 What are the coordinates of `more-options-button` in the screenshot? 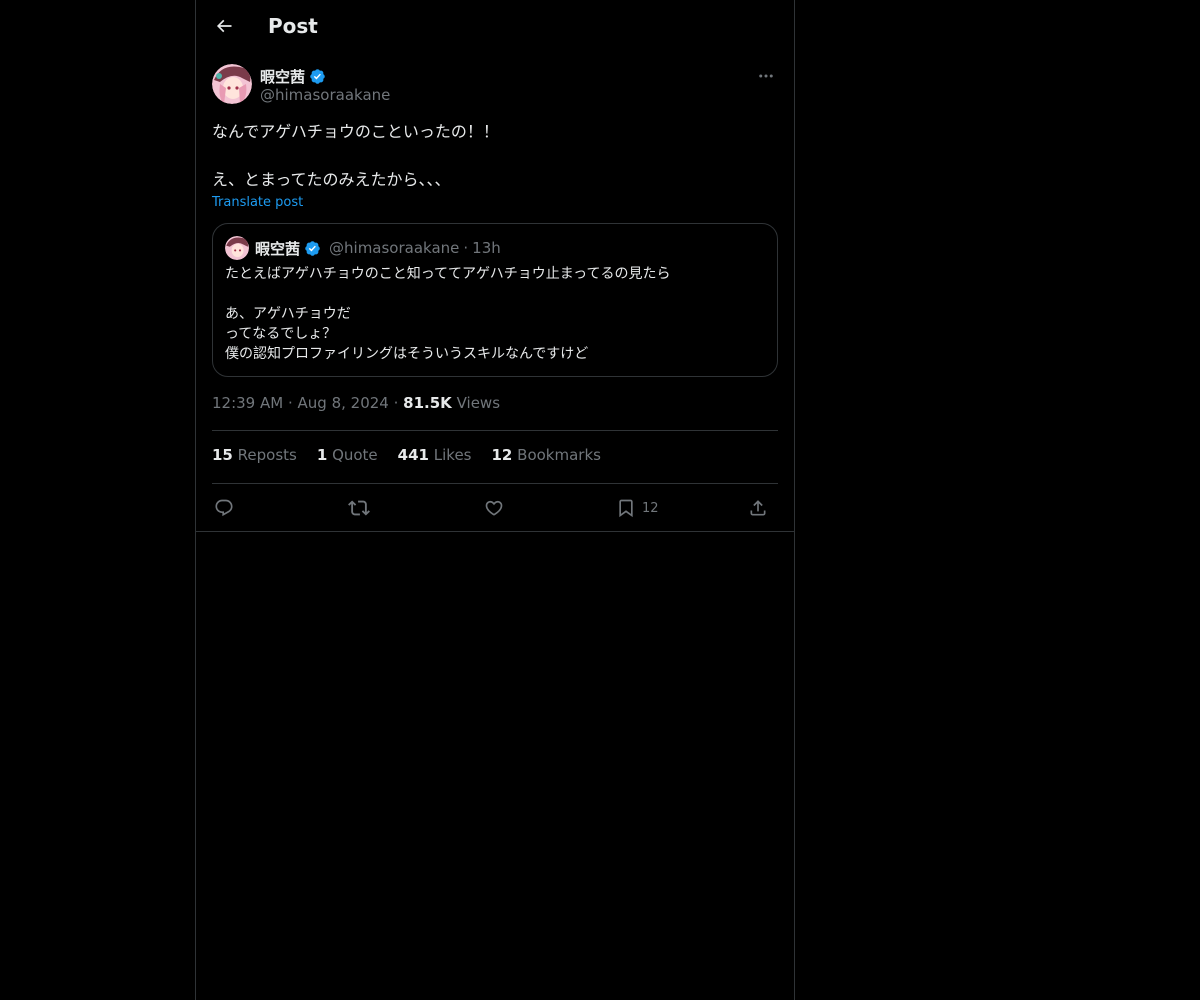 It's located at (766, 76).